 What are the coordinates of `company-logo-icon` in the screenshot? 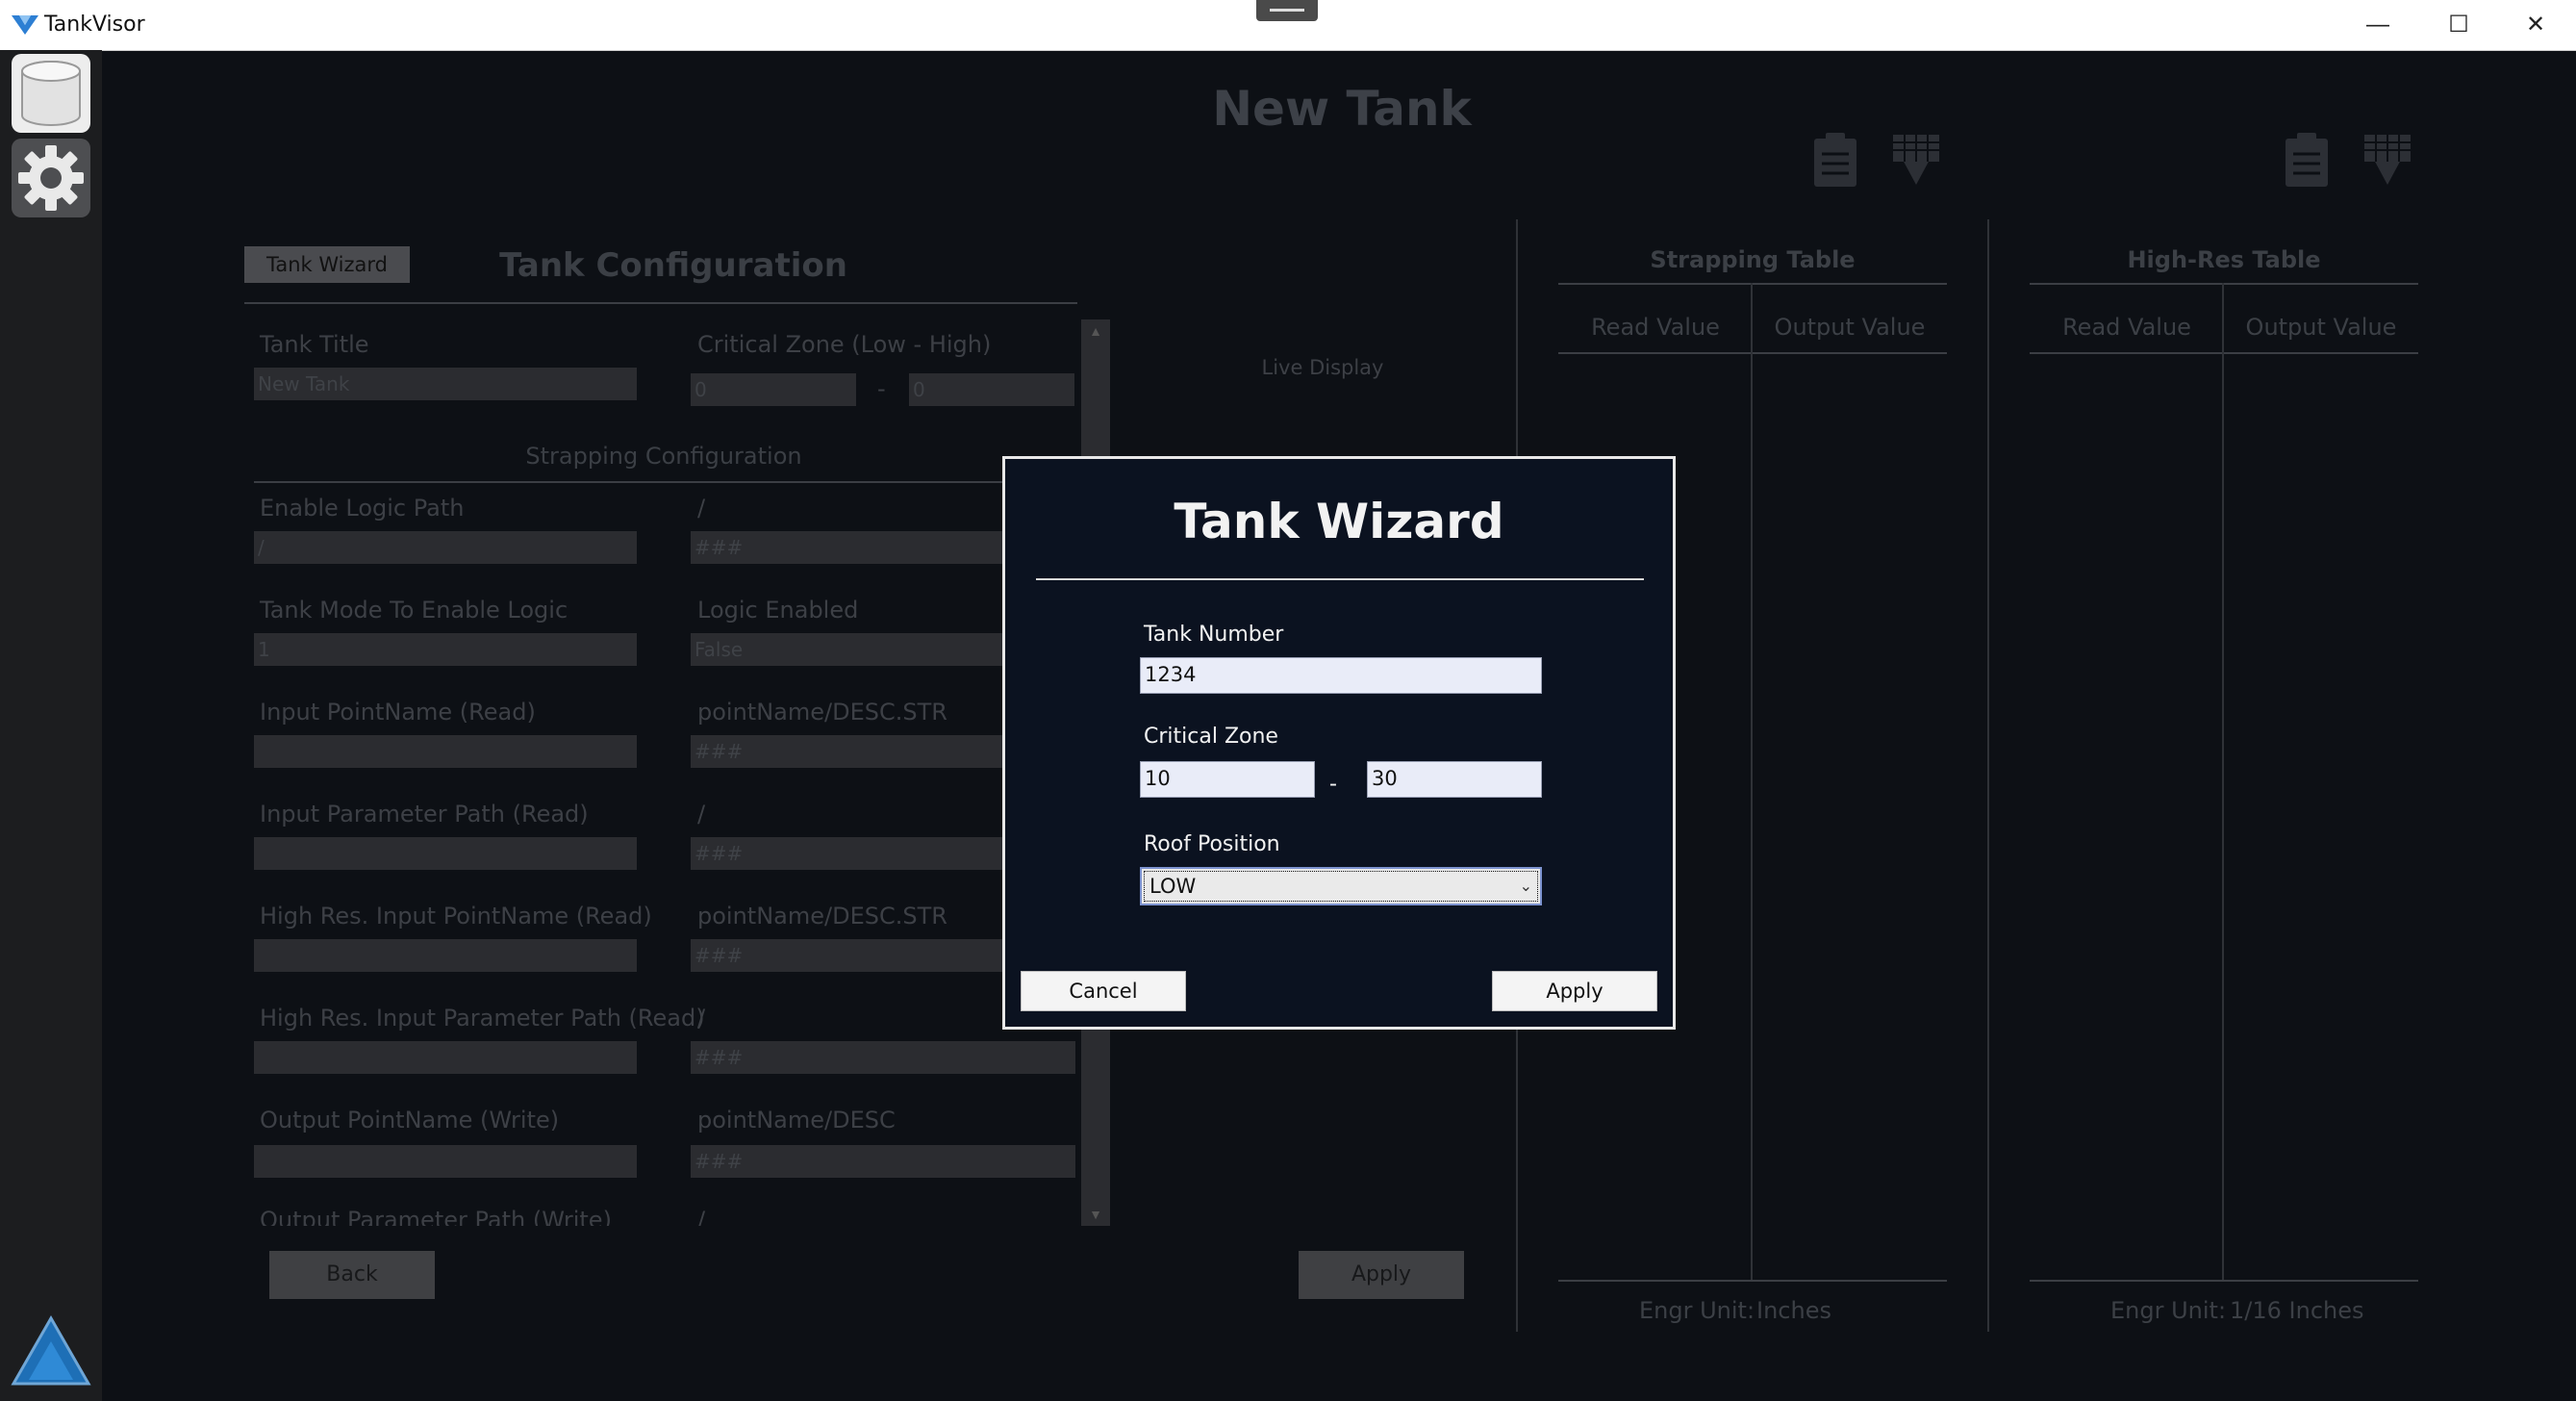 It's located at (51, 1350).